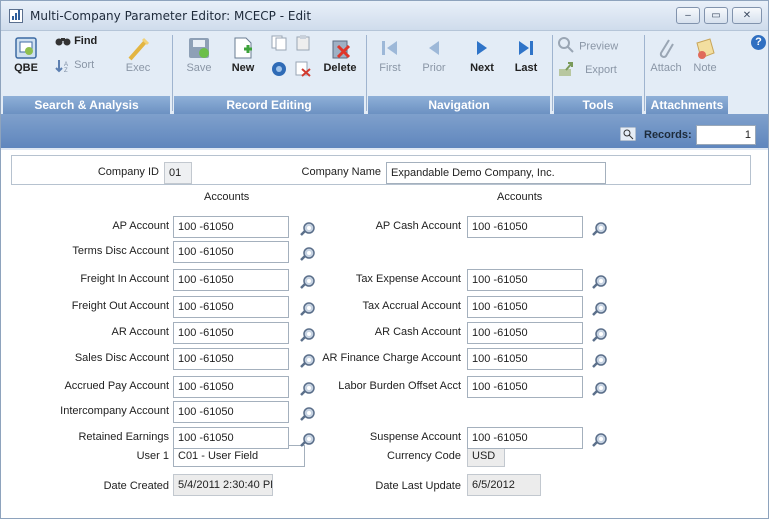 This screenshot has width=769, height=519. I want to click on app-icon, so click(16, 16).